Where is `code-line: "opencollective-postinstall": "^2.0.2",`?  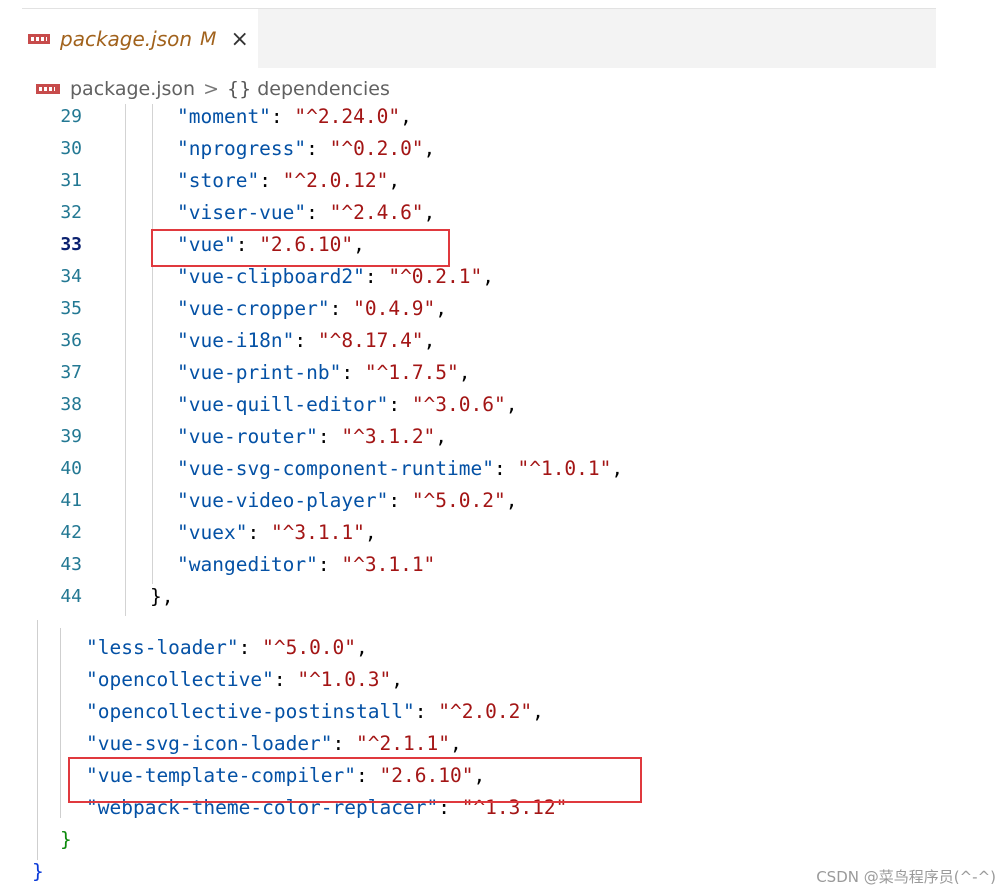 code-line: "opencollective-postinstall": "^2.0.2", is located at coordinates (315, 712).